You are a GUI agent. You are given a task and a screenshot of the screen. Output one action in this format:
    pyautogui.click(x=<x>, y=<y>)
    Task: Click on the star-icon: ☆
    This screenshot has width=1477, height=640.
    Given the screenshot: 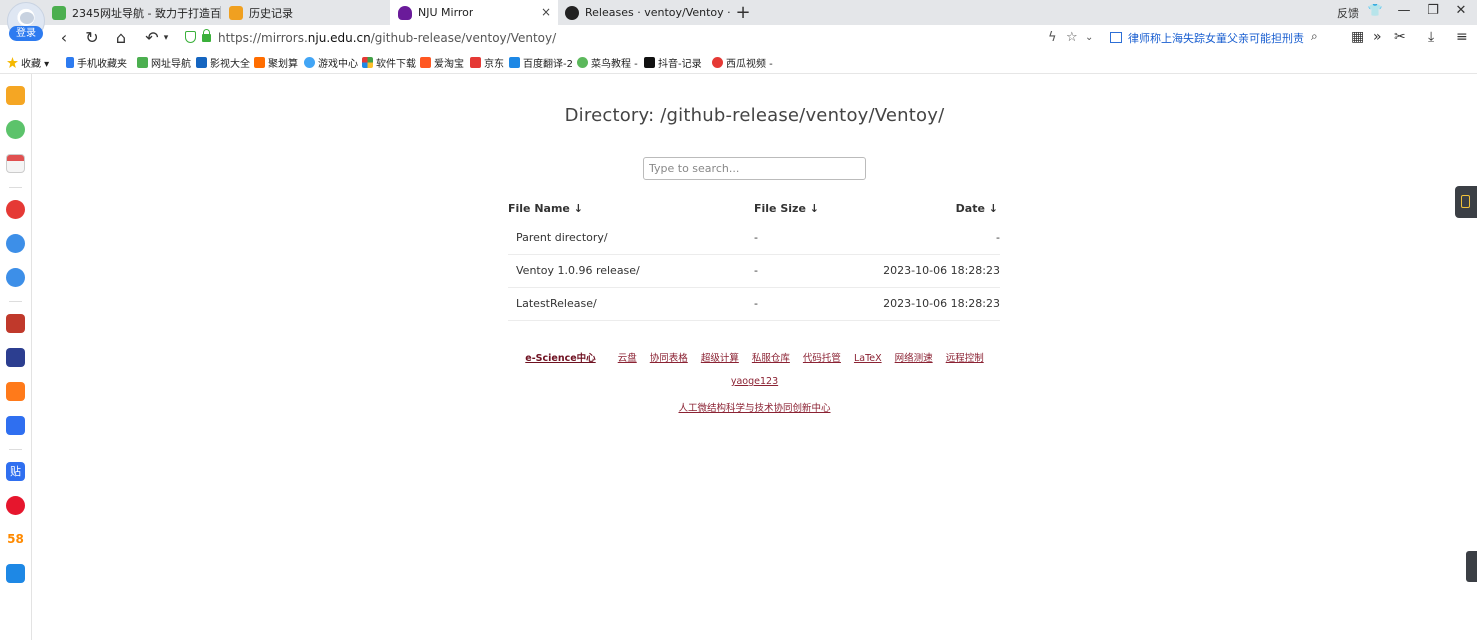 What is the action you would take?
    pyautogui.click(x=1072, y=37)
    